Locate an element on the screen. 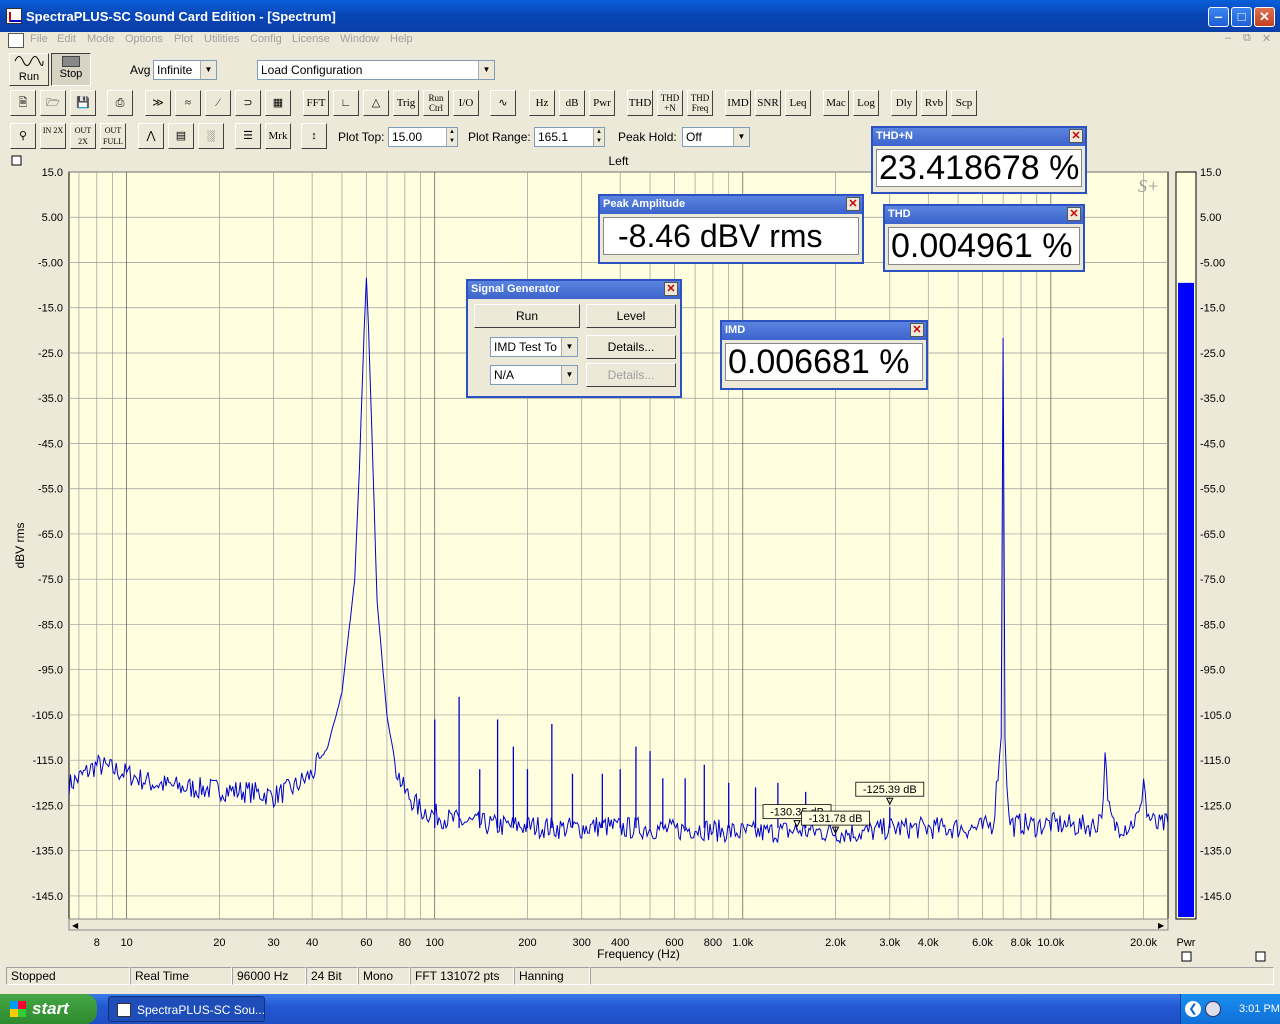 The height and width of the screenshot is (1024, 1280). menu-utilities: Utilities is located at coordinates (221, 39).